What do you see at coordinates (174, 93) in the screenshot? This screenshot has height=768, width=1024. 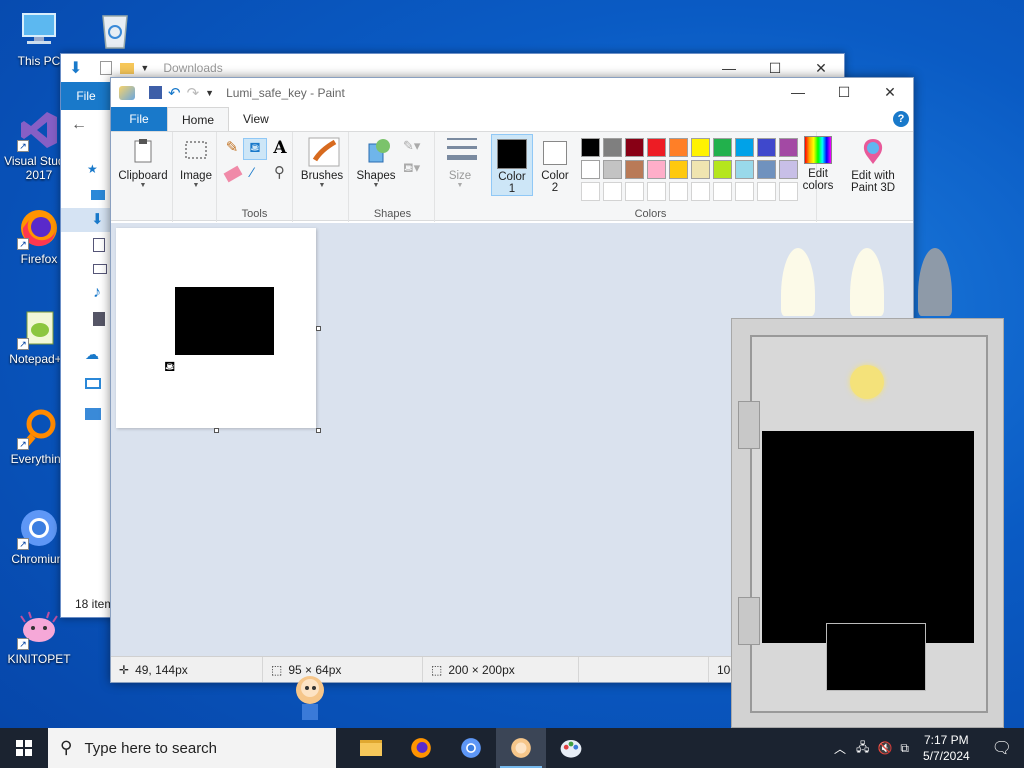 I see `undo-icon: ↶` at bounding box center [174, 93].